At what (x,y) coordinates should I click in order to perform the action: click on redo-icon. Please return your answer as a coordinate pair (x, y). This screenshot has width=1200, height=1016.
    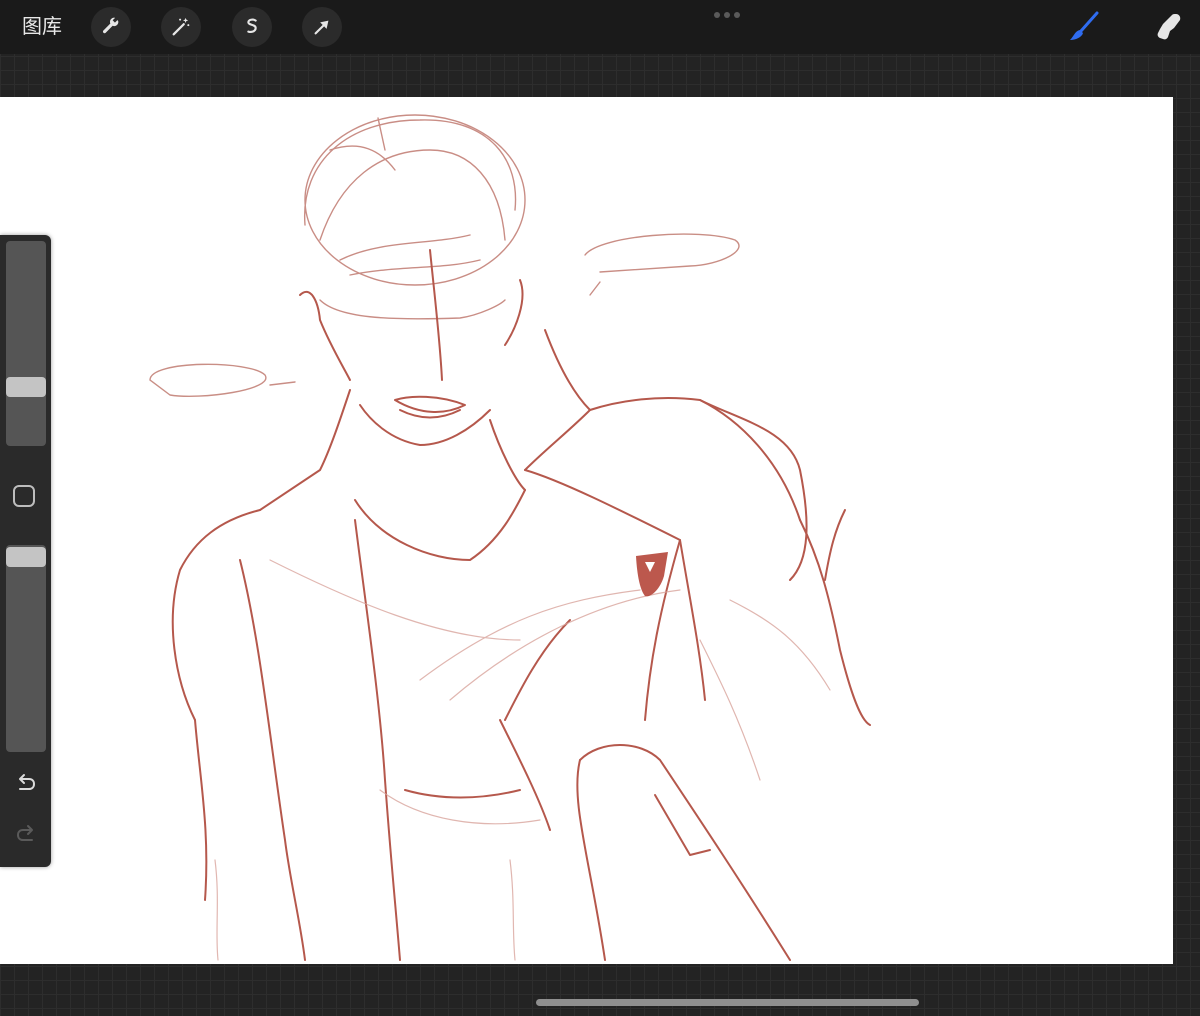
    Looking at the image, I should click on (24, 833).